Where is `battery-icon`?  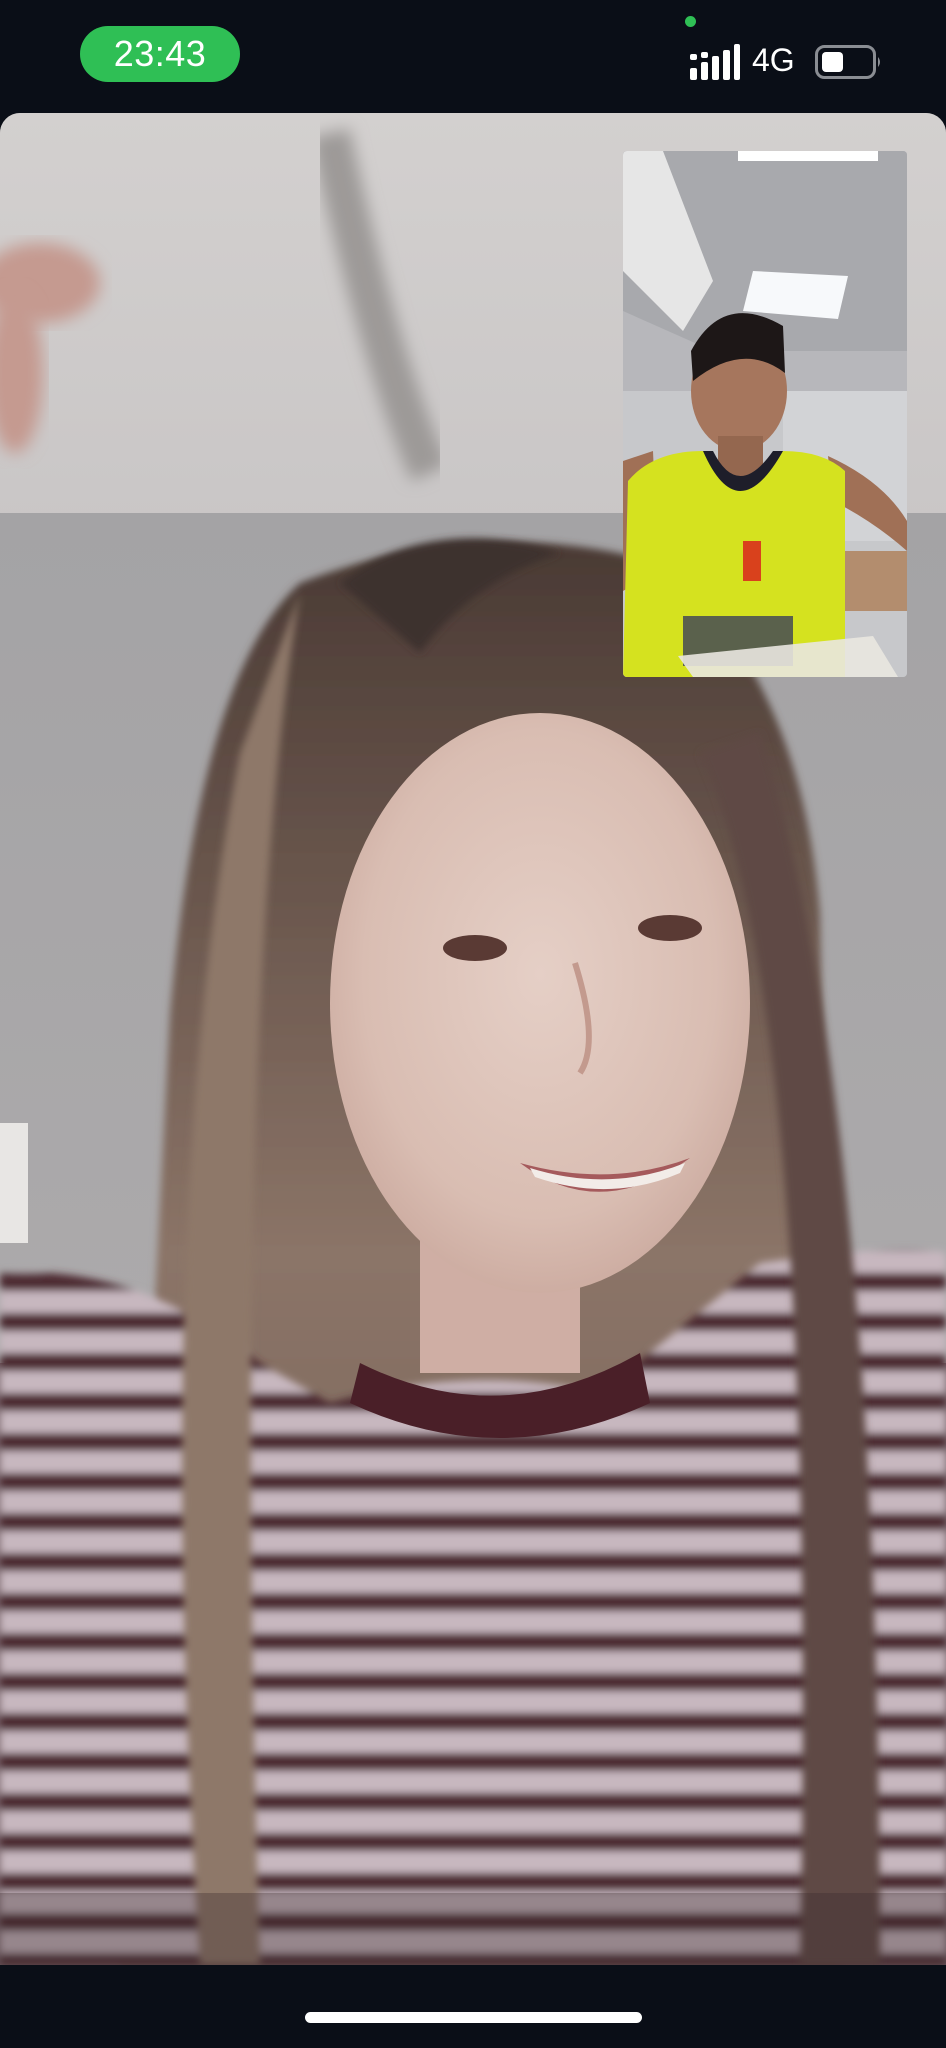 battery-icon is located at coordinates (847, 62).